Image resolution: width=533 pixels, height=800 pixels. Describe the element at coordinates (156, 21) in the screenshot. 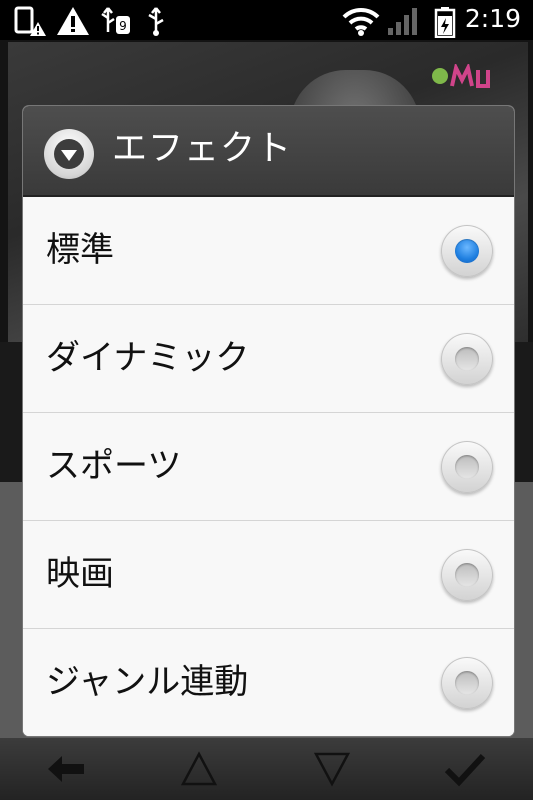

I see `usb-icon` at that location.